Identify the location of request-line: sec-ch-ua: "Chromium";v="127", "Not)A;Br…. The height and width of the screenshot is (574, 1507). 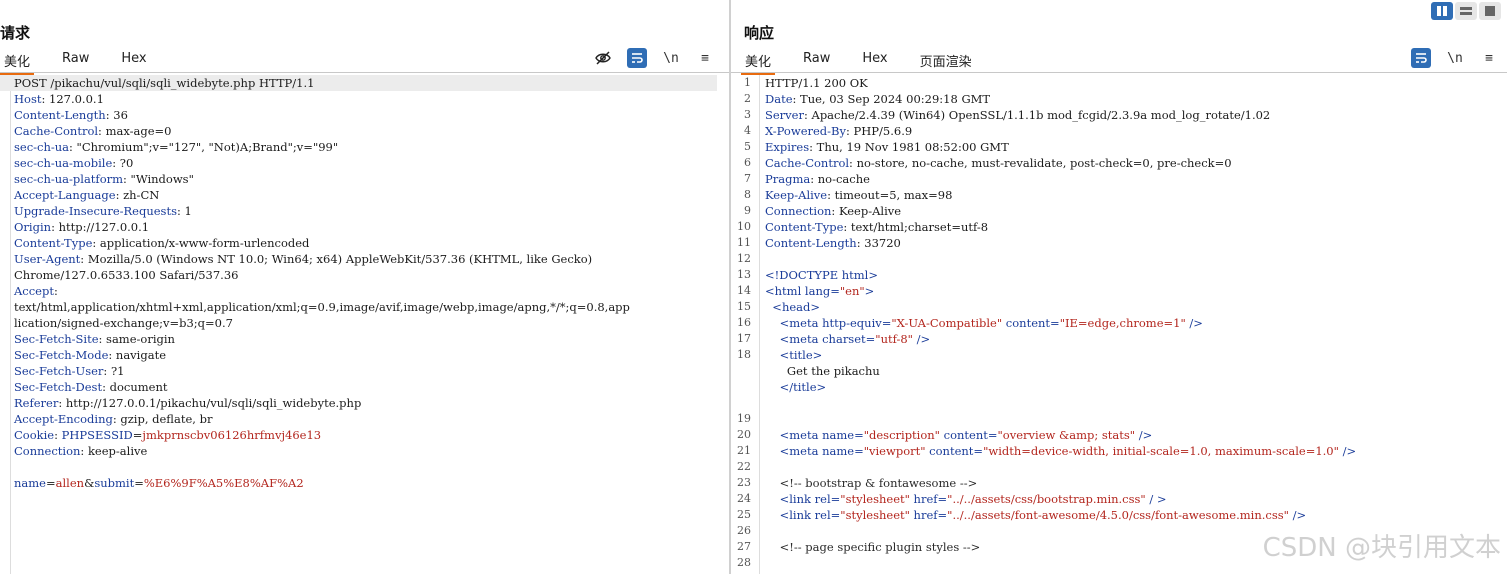
(364, 147).